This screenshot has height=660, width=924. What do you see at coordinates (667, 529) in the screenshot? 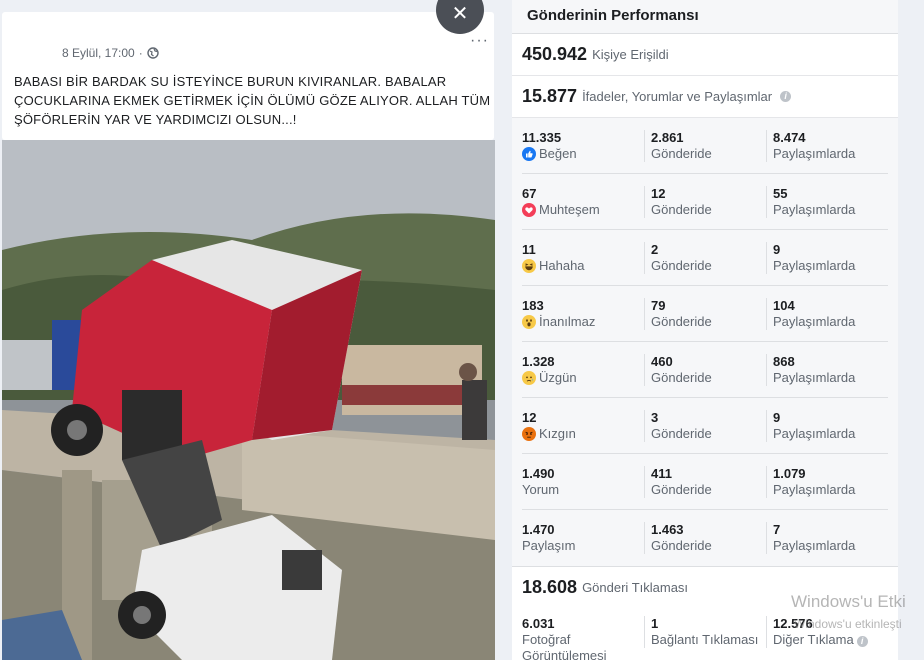
I see `row-post-count: 1.463` at bounding box center [667, 529].